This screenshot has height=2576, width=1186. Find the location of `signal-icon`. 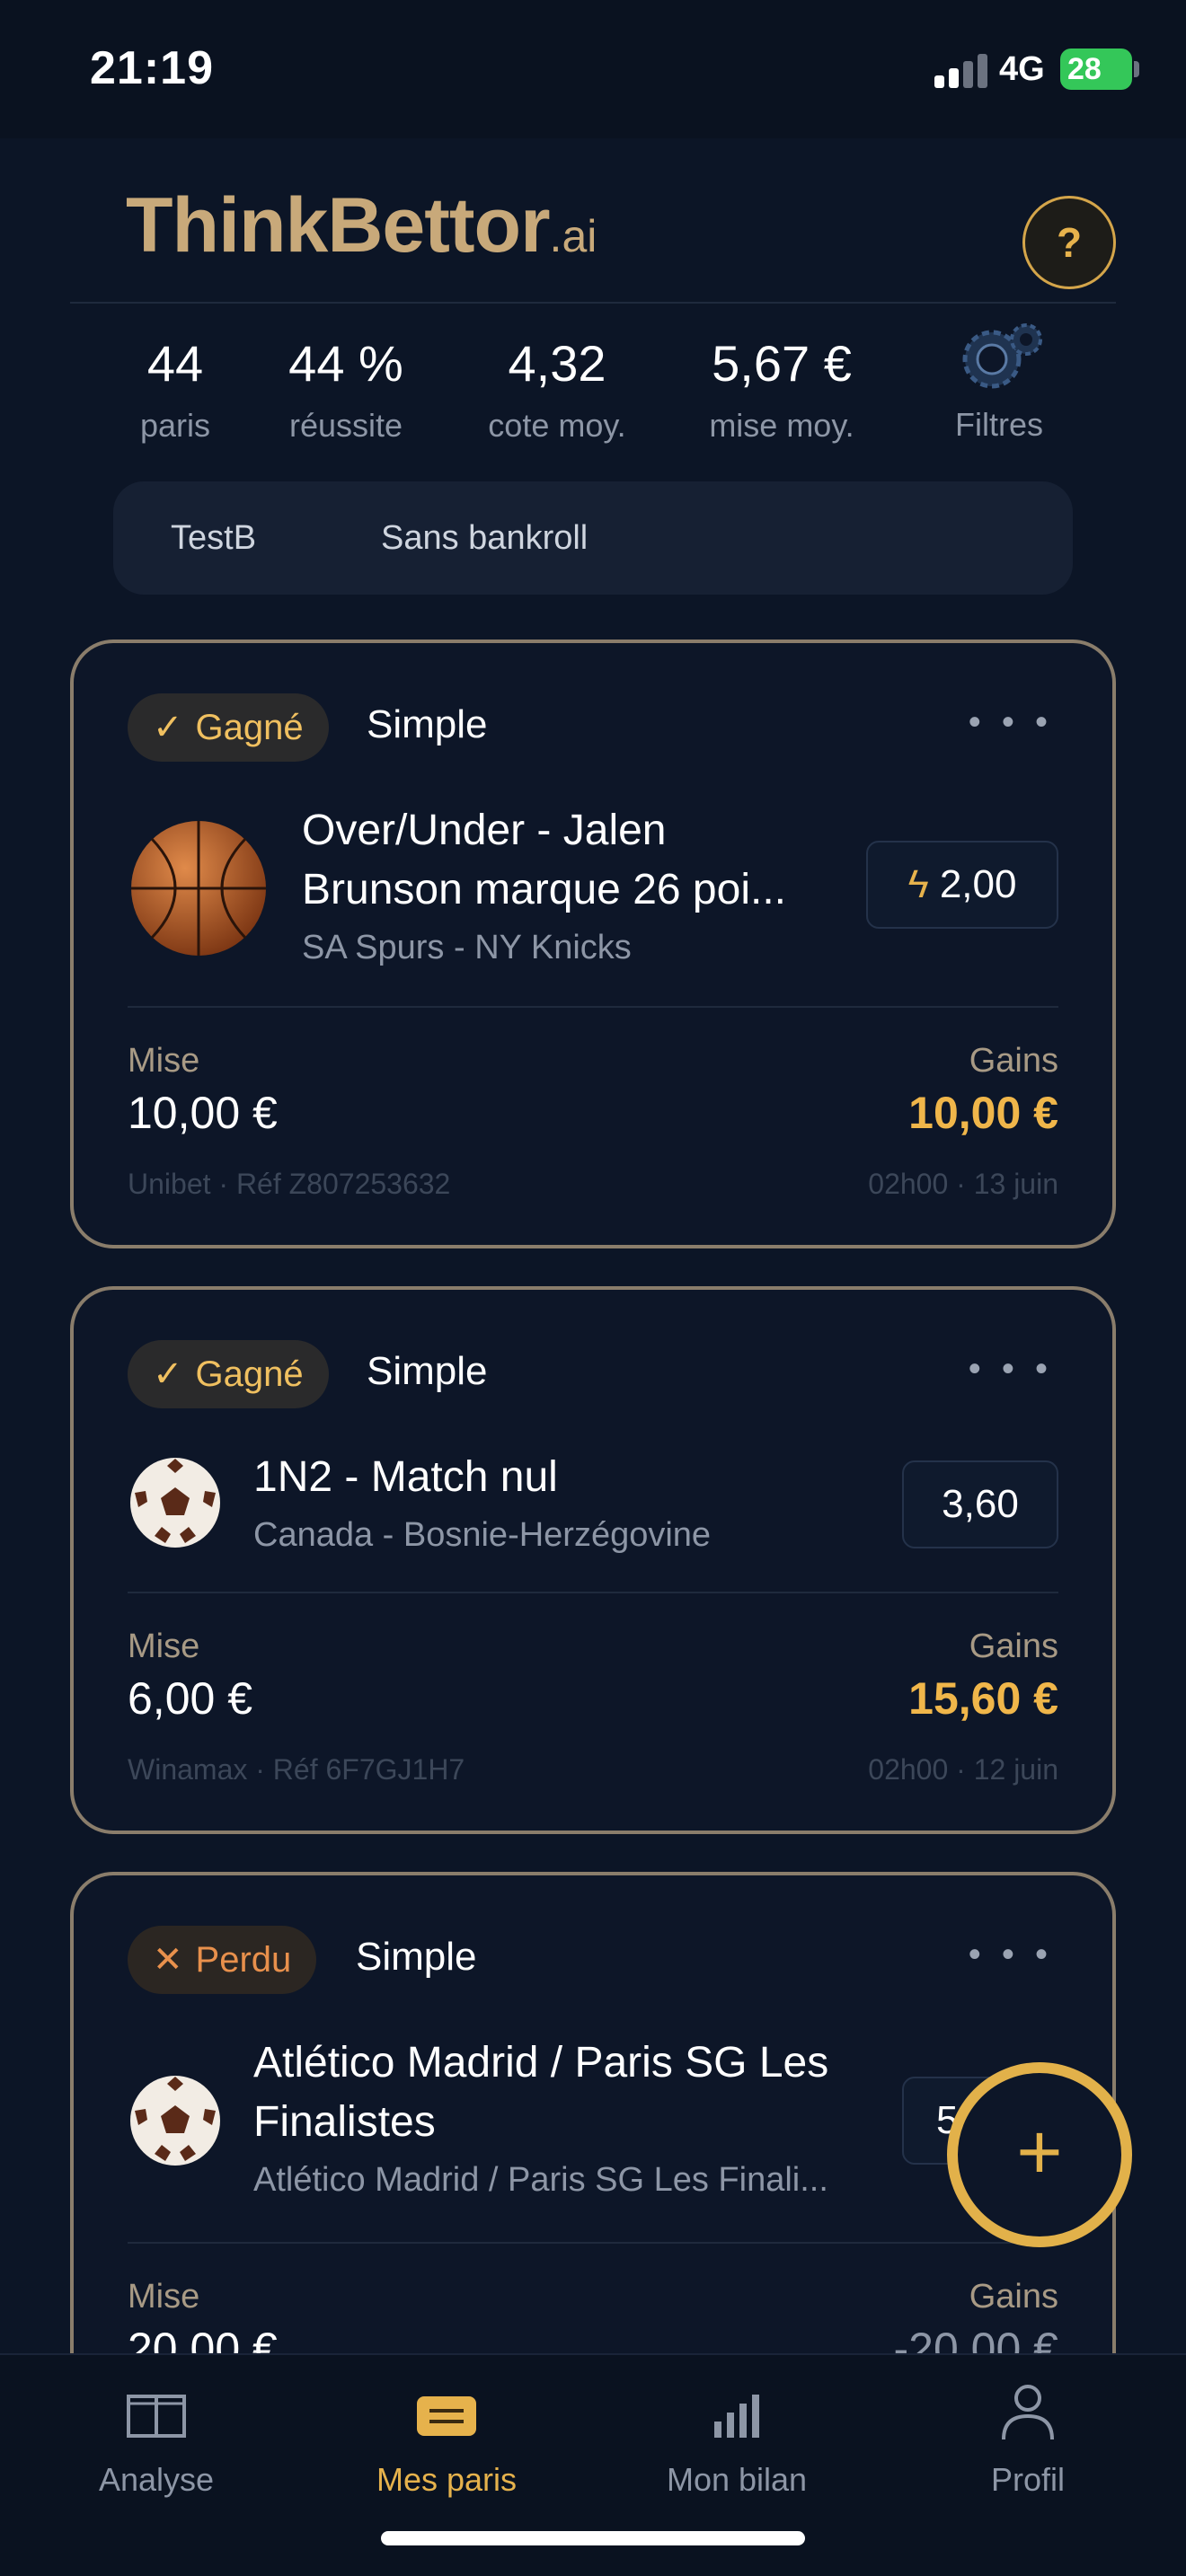

signal-icon is located at coordinates (962, 70).